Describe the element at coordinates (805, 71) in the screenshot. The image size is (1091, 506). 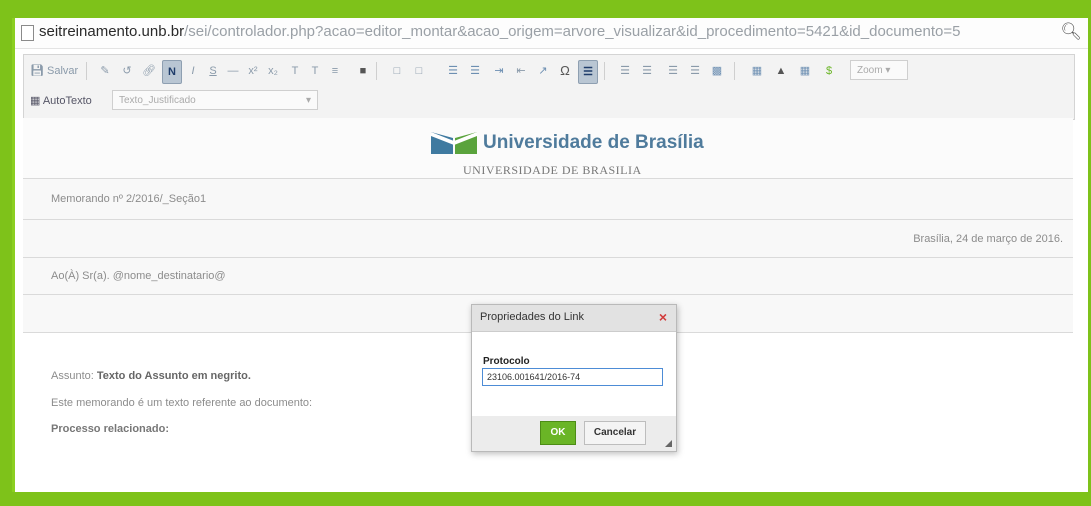
I see `maximize-icon: ▦` at that location.